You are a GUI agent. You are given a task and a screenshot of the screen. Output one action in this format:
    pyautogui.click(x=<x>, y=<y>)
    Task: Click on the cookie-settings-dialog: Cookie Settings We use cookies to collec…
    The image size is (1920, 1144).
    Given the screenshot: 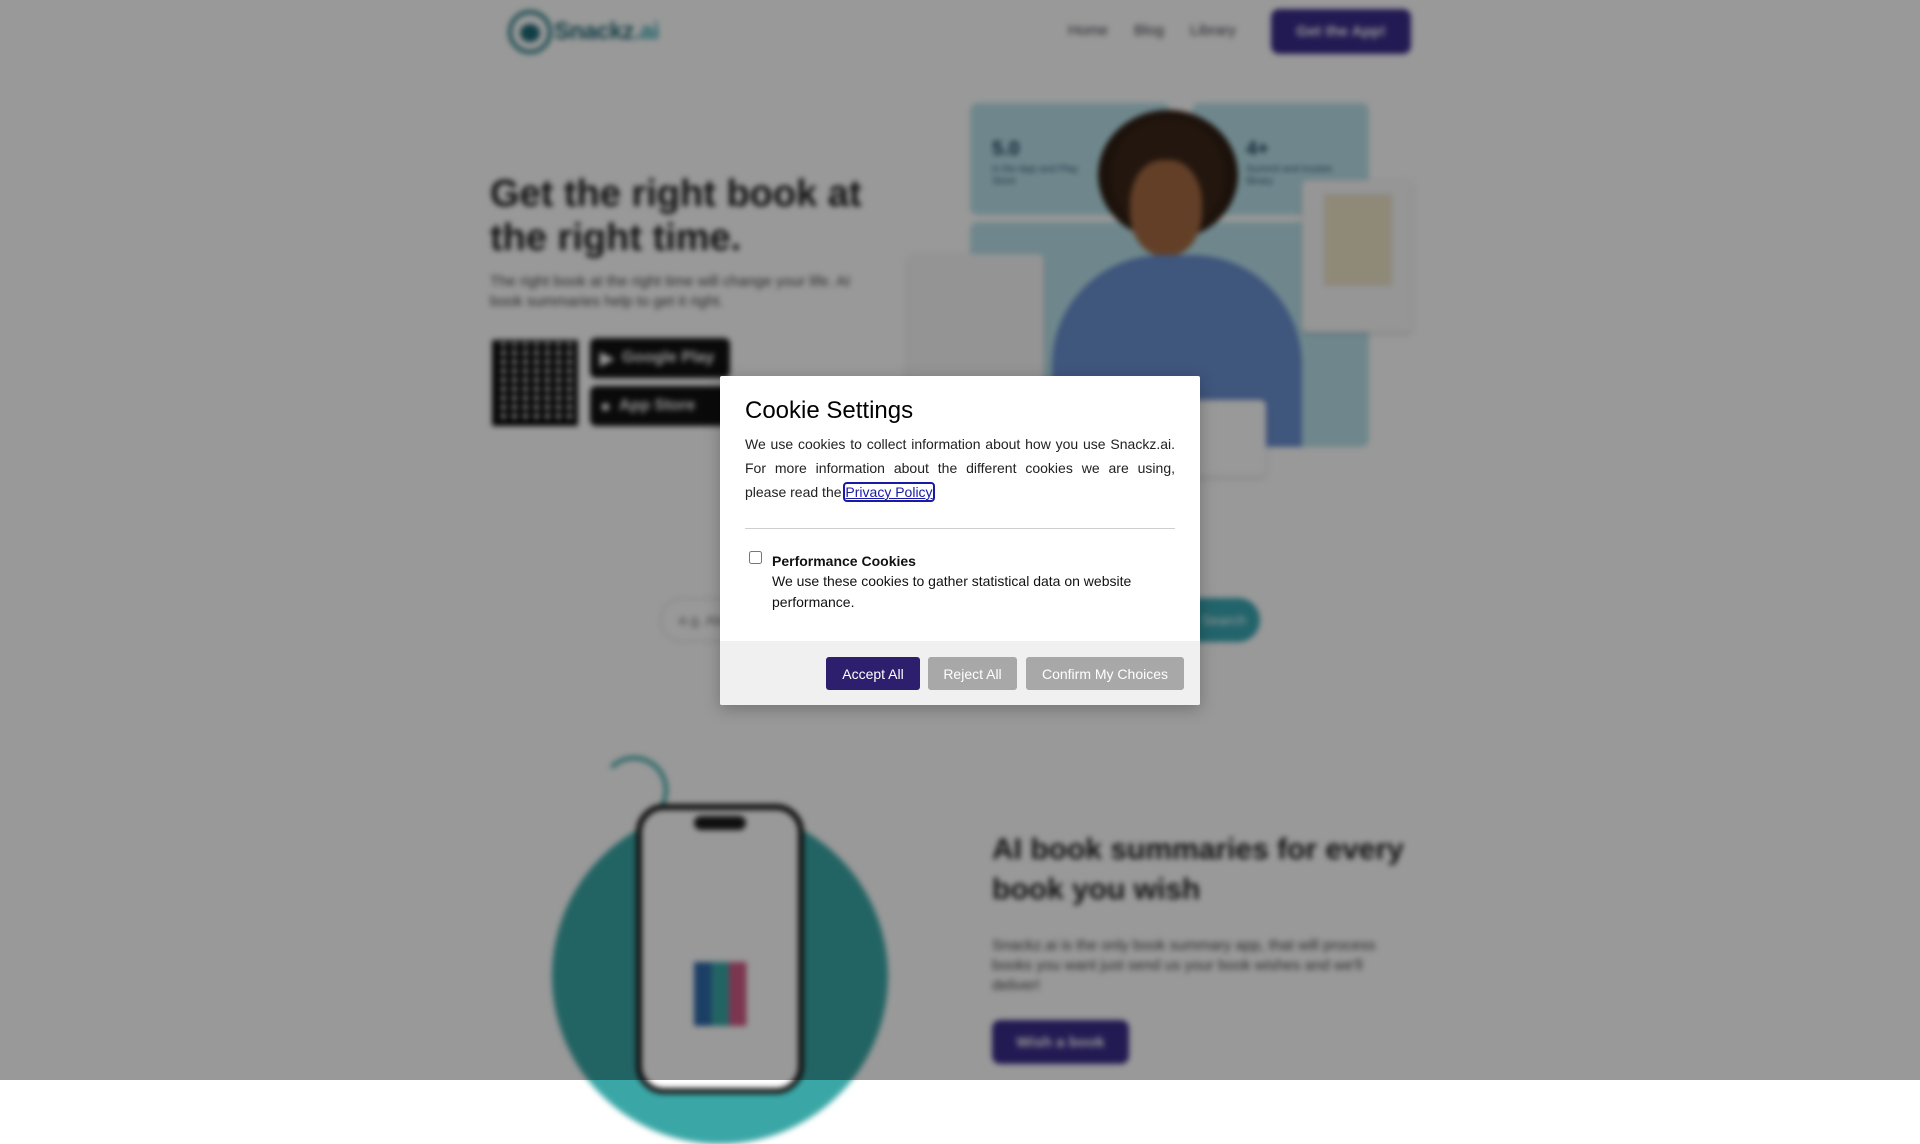 What is the action you would take?
    pyautogui.click(x=960, y=540)
    